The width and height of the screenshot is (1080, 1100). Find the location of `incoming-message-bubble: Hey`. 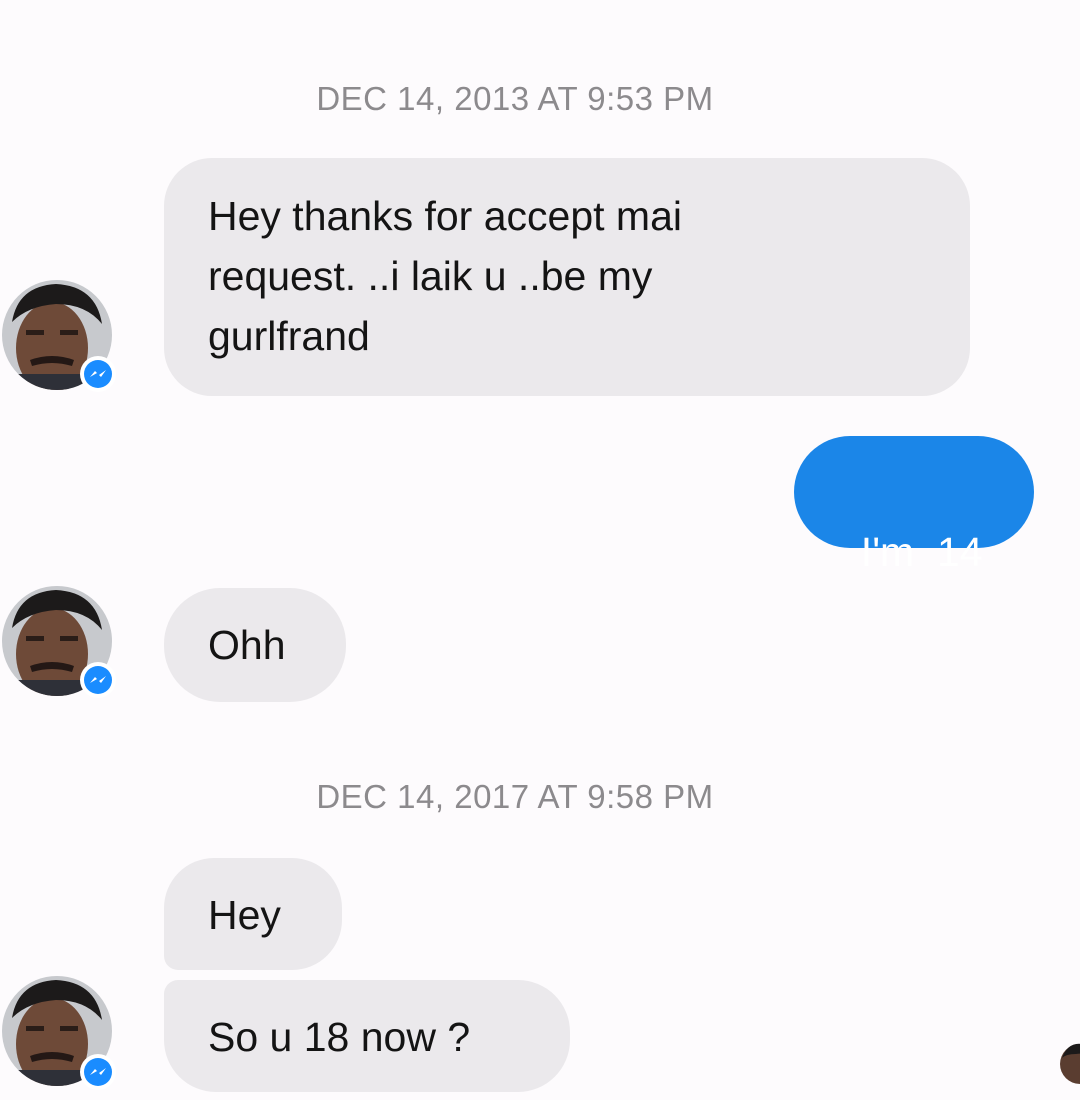

incoming-message-bubble: Hey is located at coordinates (253, 914).